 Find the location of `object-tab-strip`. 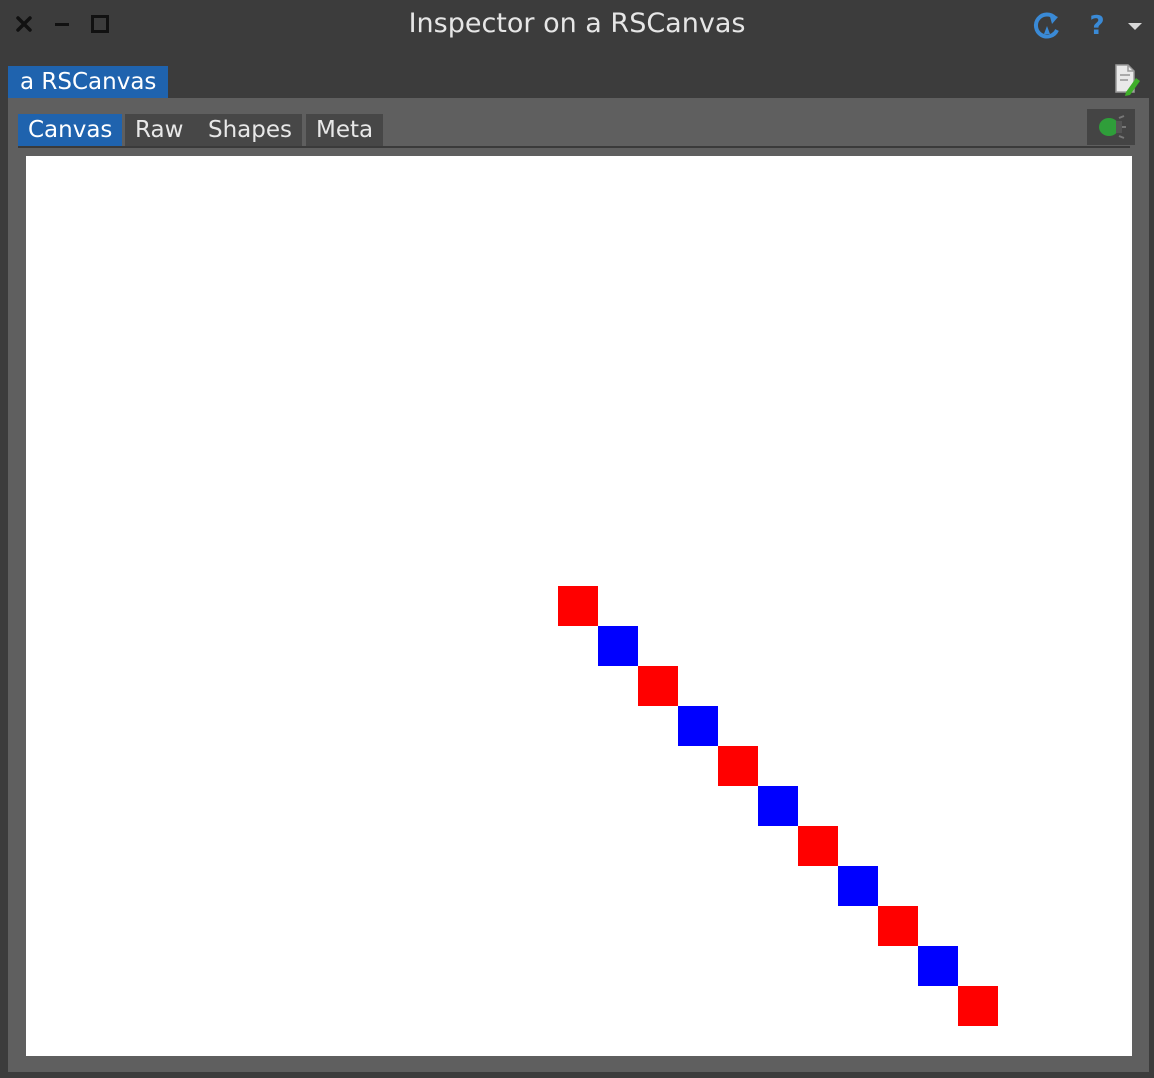

object-tab-strip is located at coordinates (577, 78).